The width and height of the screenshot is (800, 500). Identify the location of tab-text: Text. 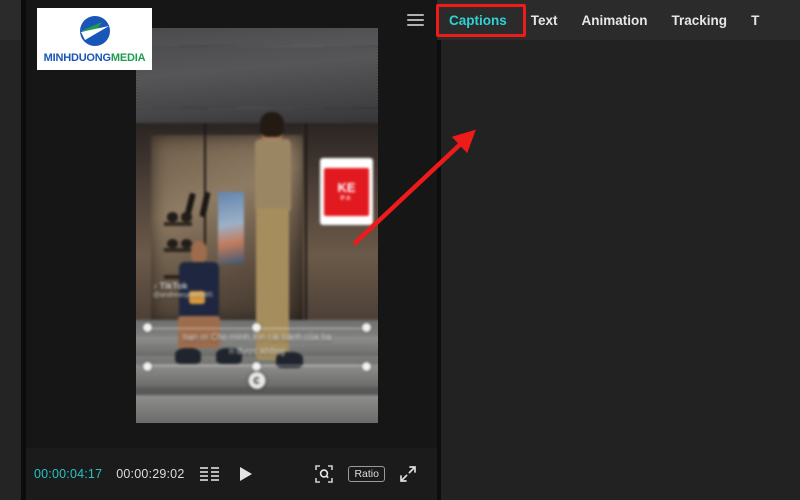
(544, 20).